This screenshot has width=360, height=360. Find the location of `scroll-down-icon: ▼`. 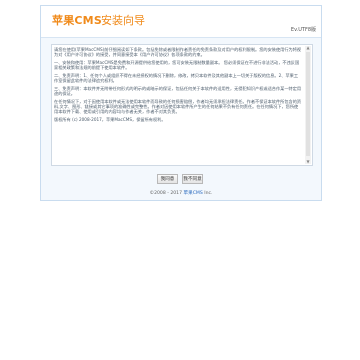

scroll-down-icon: ▼ is located at coordinates (308, 162).